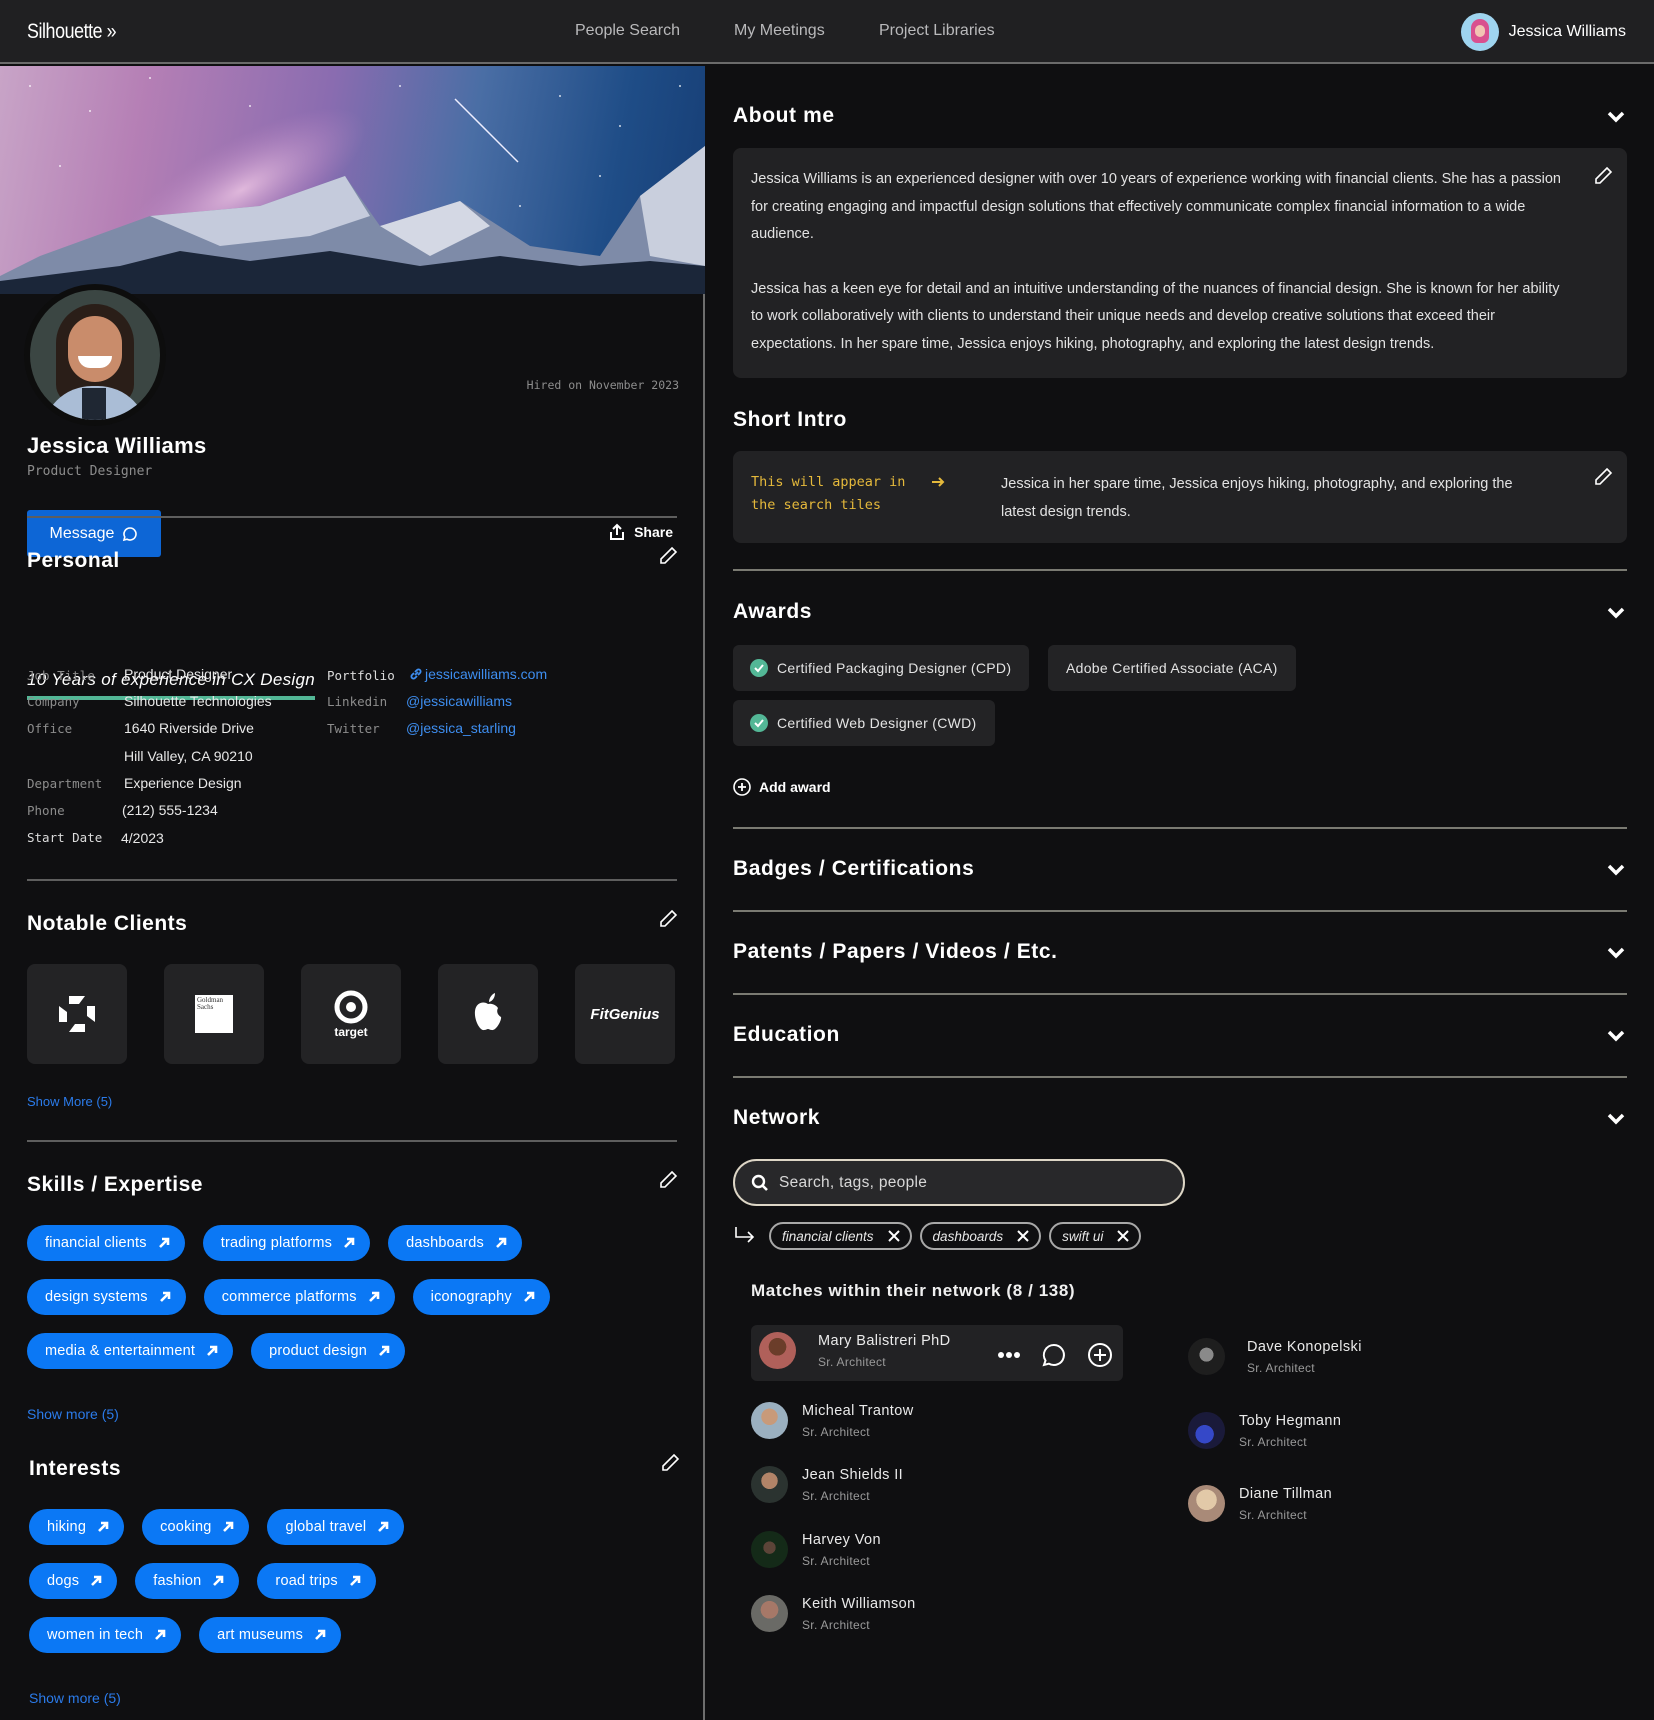 The image size is (1654, 1720). I want to click on patents-chevron-down-icon, so click(1616, 953).